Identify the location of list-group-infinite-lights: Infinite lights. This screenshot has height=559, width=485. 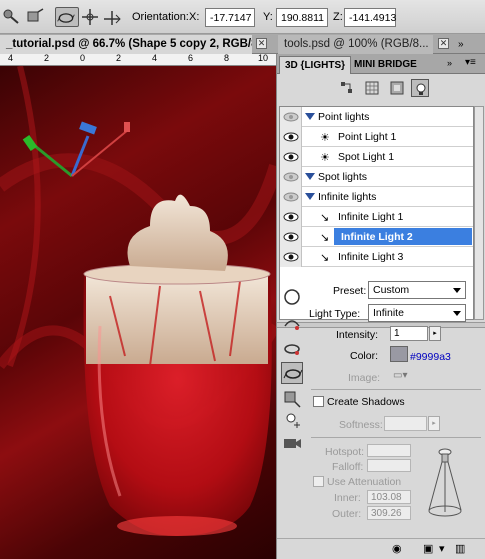
(376, 197).